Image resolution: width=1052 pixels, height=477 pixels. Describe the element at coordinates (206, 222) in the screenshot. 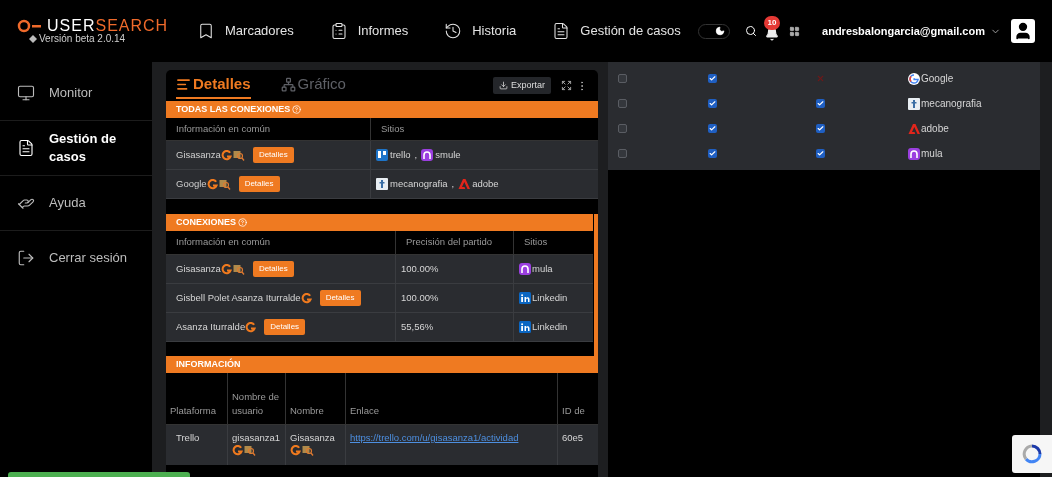

I see `section-title: CONEXIONES` at that location.